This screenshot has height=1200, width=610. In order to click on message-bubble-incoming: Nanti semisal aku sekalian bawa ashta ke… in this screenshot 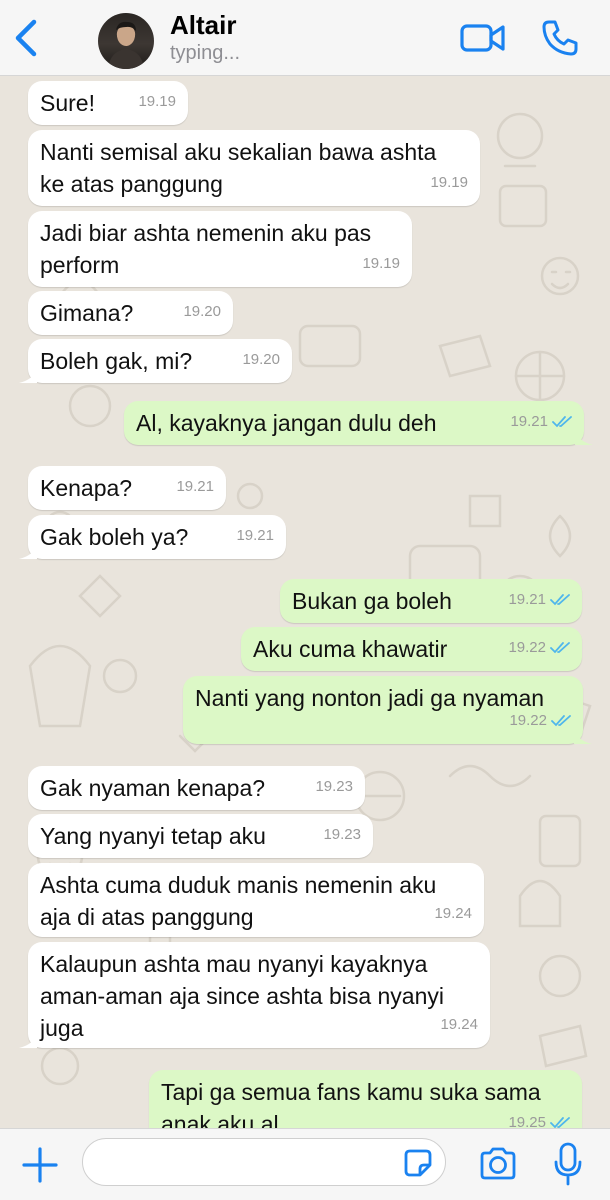, I will do `click(254, 168)`.